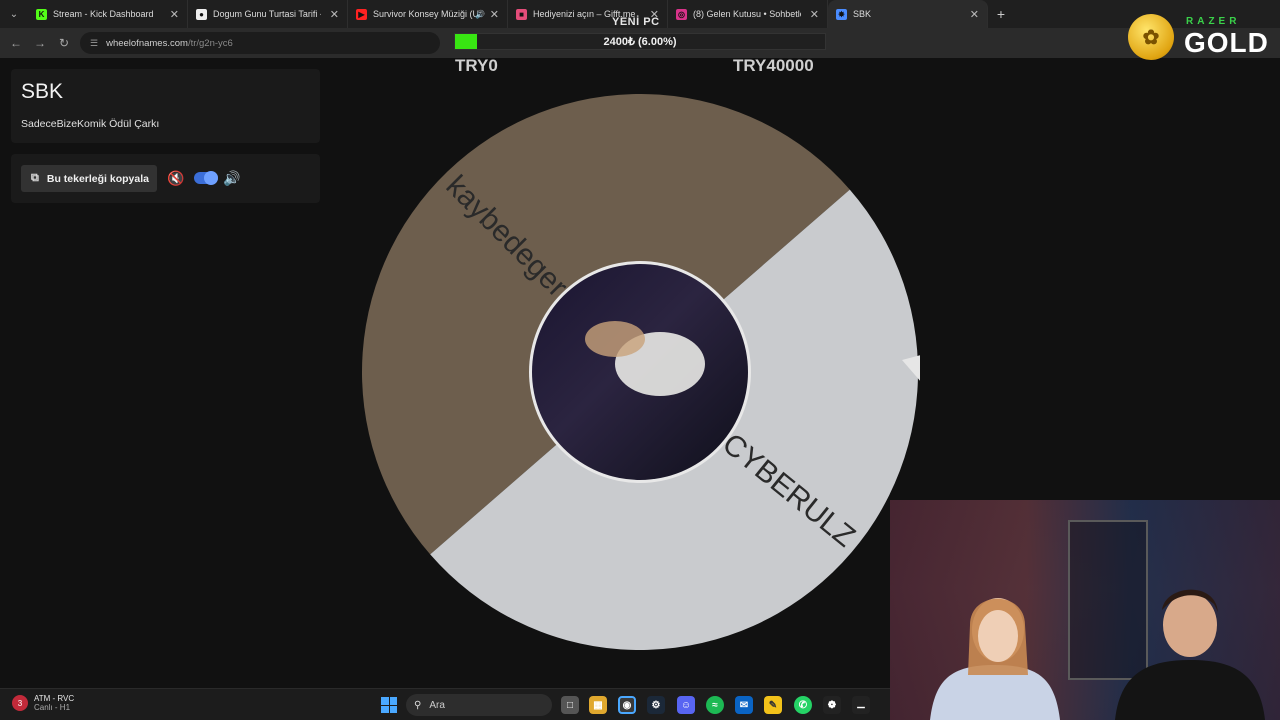 The height and width of the screenshot is (720, 1280). What do you see at coordinates (1151, 37) in the screenshot?
I see `razer-coin-logo: ✿` at bounding box center [1151, 37].